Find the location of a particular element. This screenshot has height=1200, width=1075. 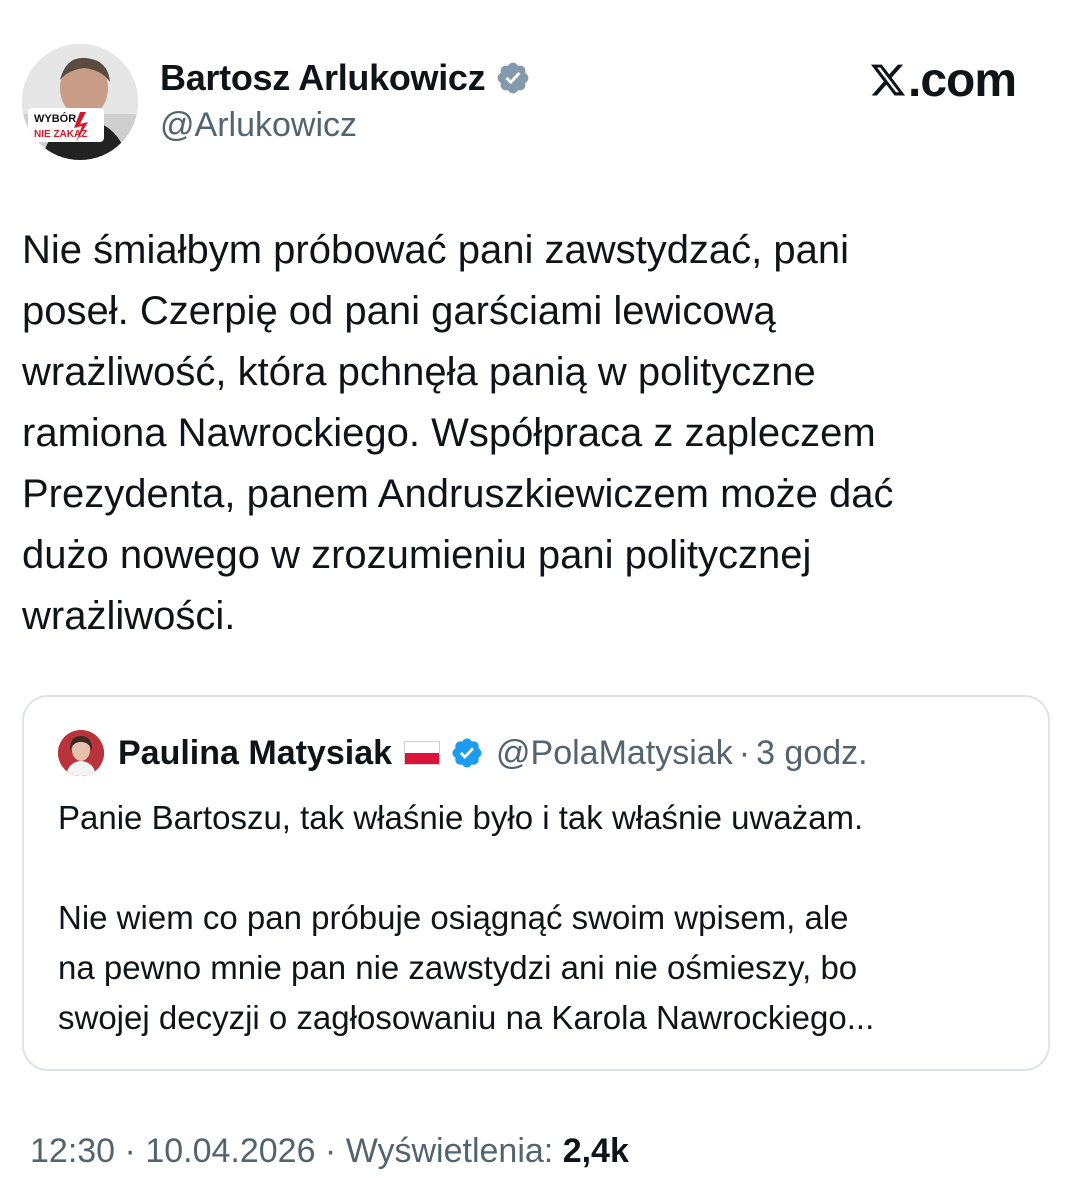

views-count: 2,4k is located at coordinates (596, 1151).